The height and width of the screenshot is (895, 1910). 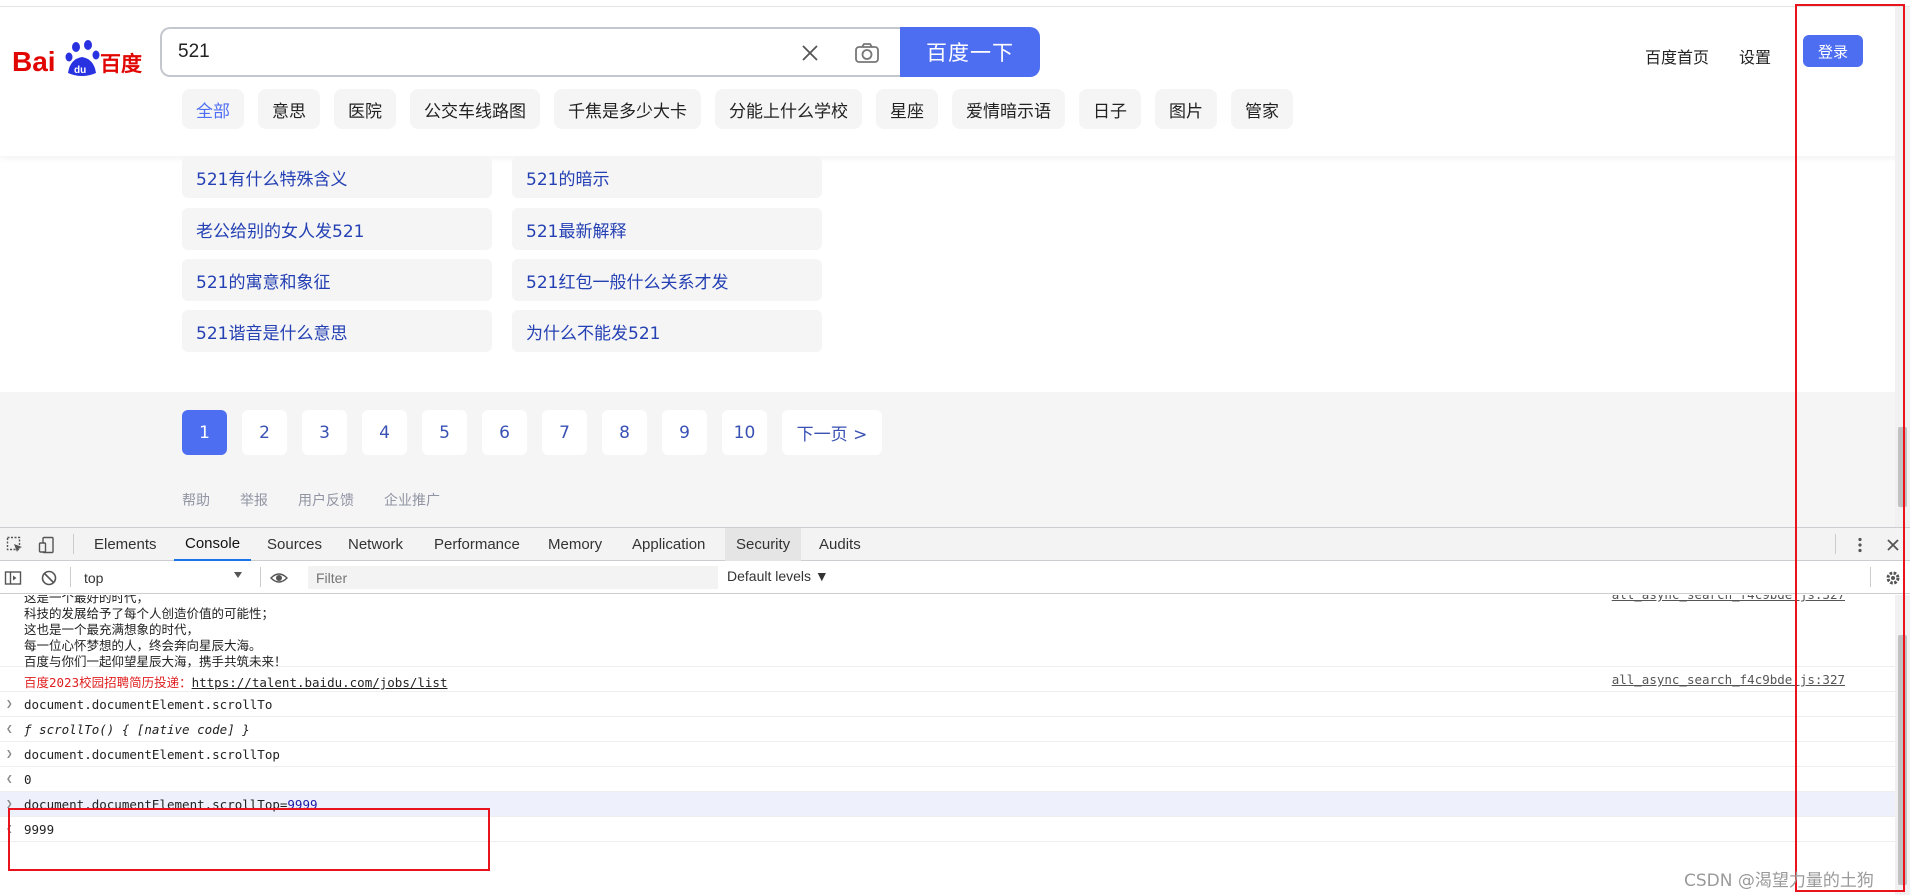 I want to click on log-levels-dropdown: Default levels ▼, so click(x=778, y=576).